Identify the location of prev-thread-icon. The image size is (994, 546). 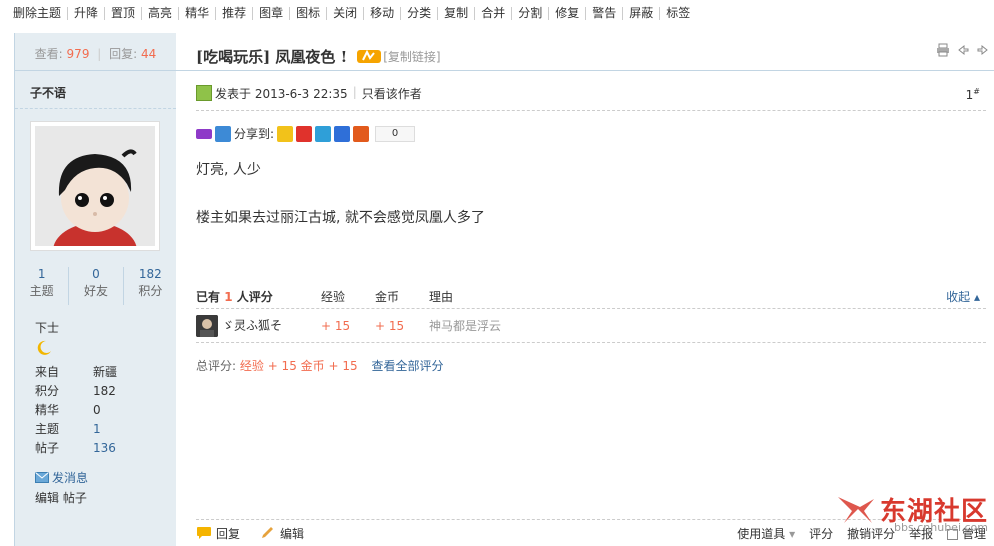
(963, 50).